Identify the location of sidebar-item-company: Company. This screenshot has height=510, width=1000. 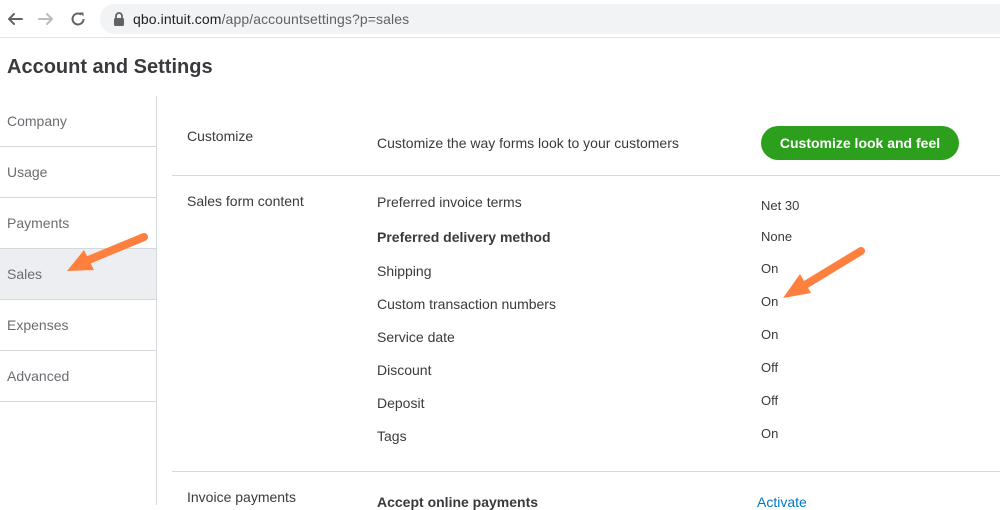
(78, 121).